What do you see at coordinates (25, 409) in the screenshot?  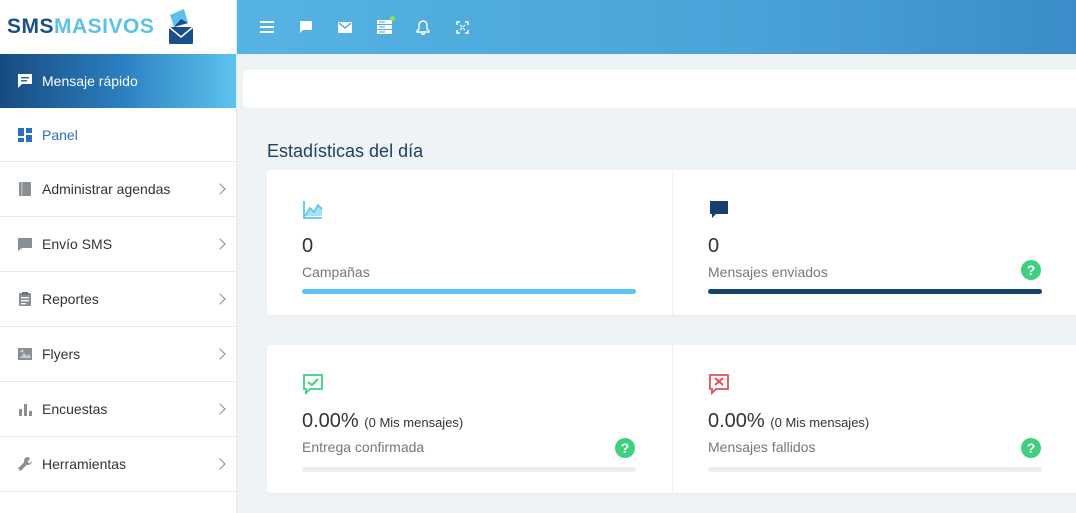 I see `bar-chart-icon` at bounding box center [25, 409].